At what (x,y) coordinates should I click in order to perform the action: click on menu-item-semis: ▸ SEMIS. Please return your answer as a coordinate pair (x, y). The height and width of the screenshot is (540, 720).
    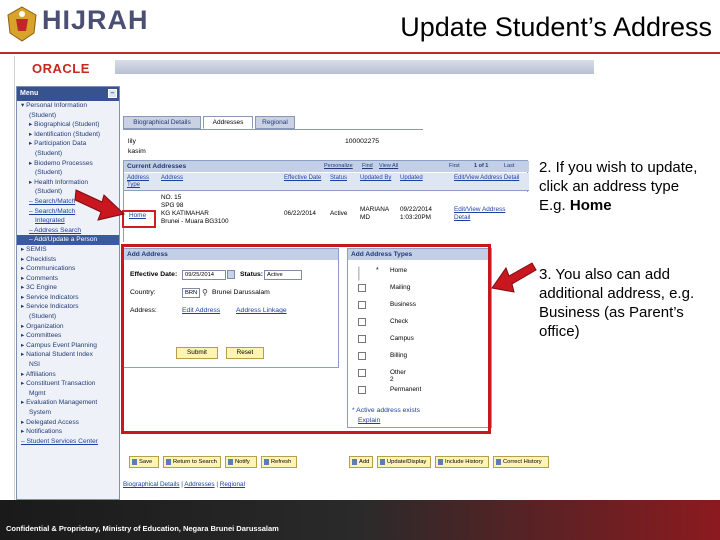
    Looking at the image, I should click on (68, 250).